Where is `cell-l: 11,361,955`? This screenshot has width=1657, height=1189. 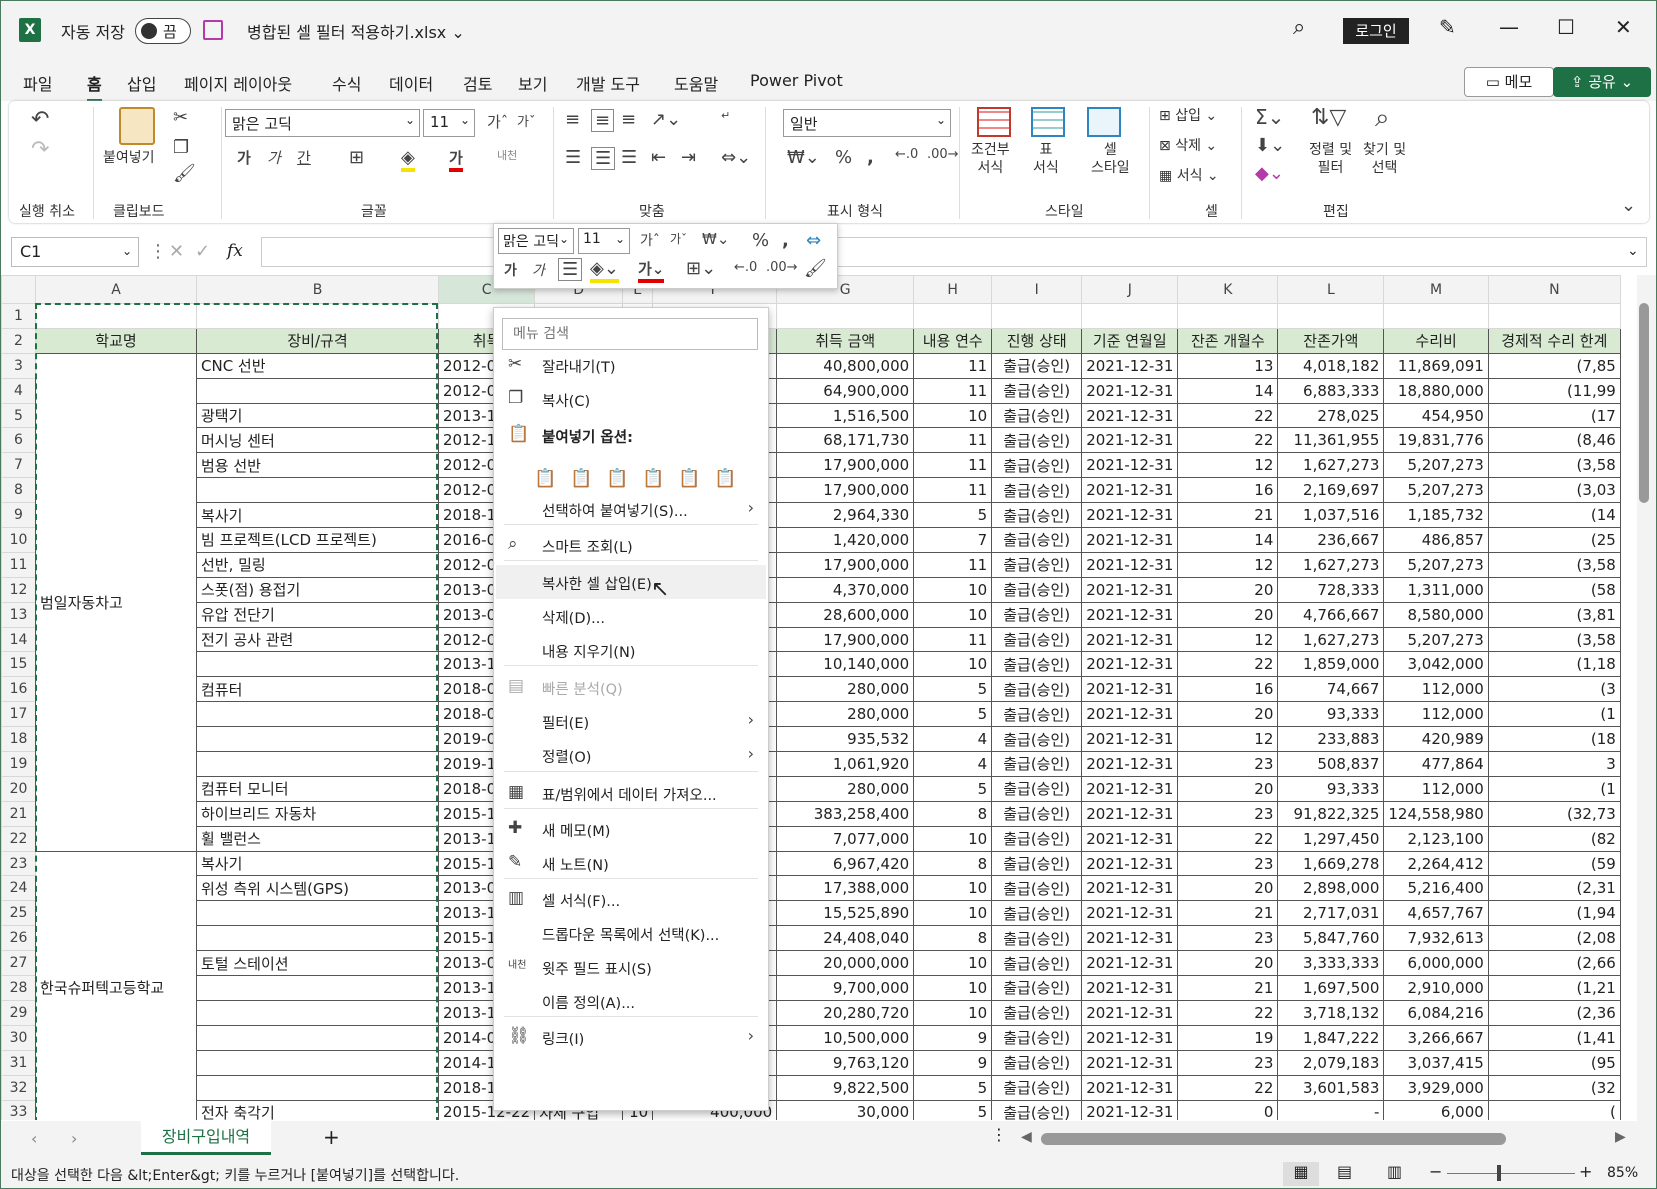
cell-l: 11,361,955 is located at coordinates (1331, 440).